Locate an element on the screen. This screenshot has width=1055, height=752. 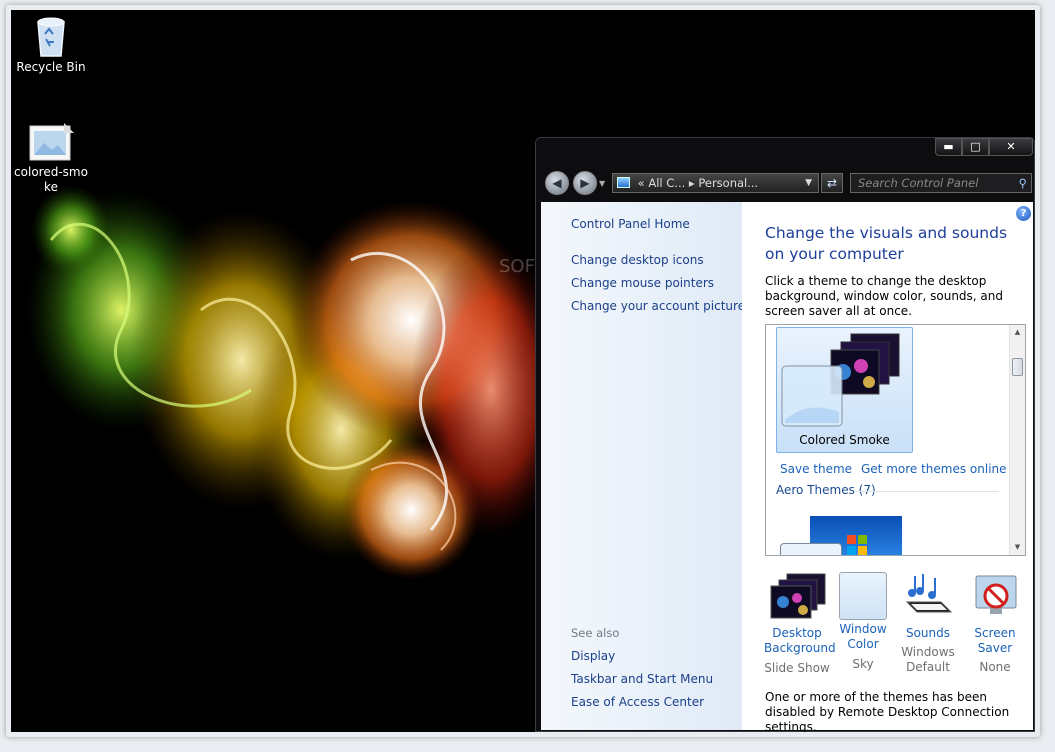
window-color-label: Window is located at coordinates (863, 629).